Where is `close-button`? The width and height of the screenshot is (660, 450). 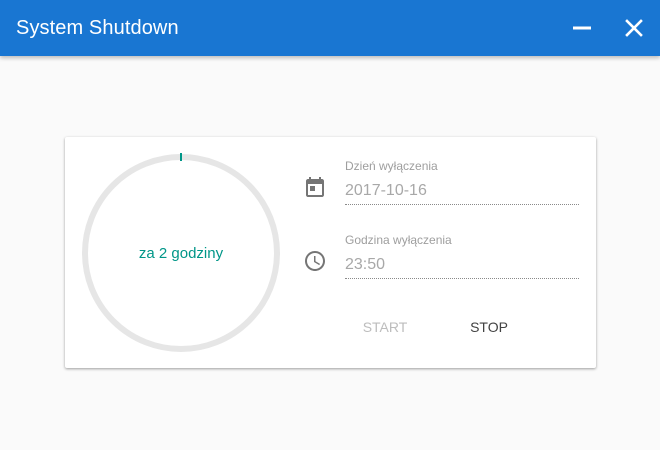 close-button is located at coordinates (634, 28).